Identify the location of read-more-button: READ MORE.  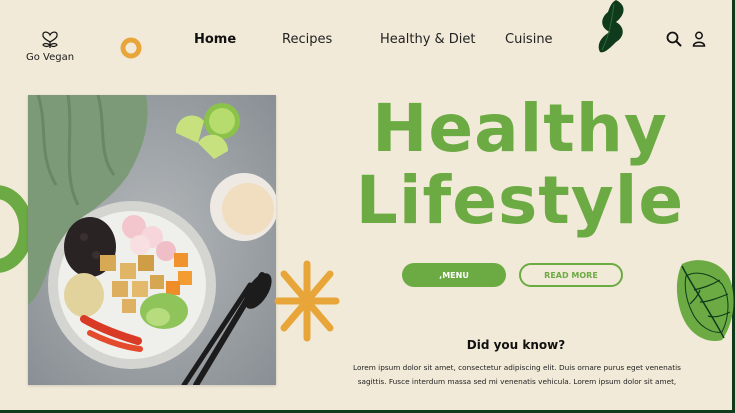
(571, 275).